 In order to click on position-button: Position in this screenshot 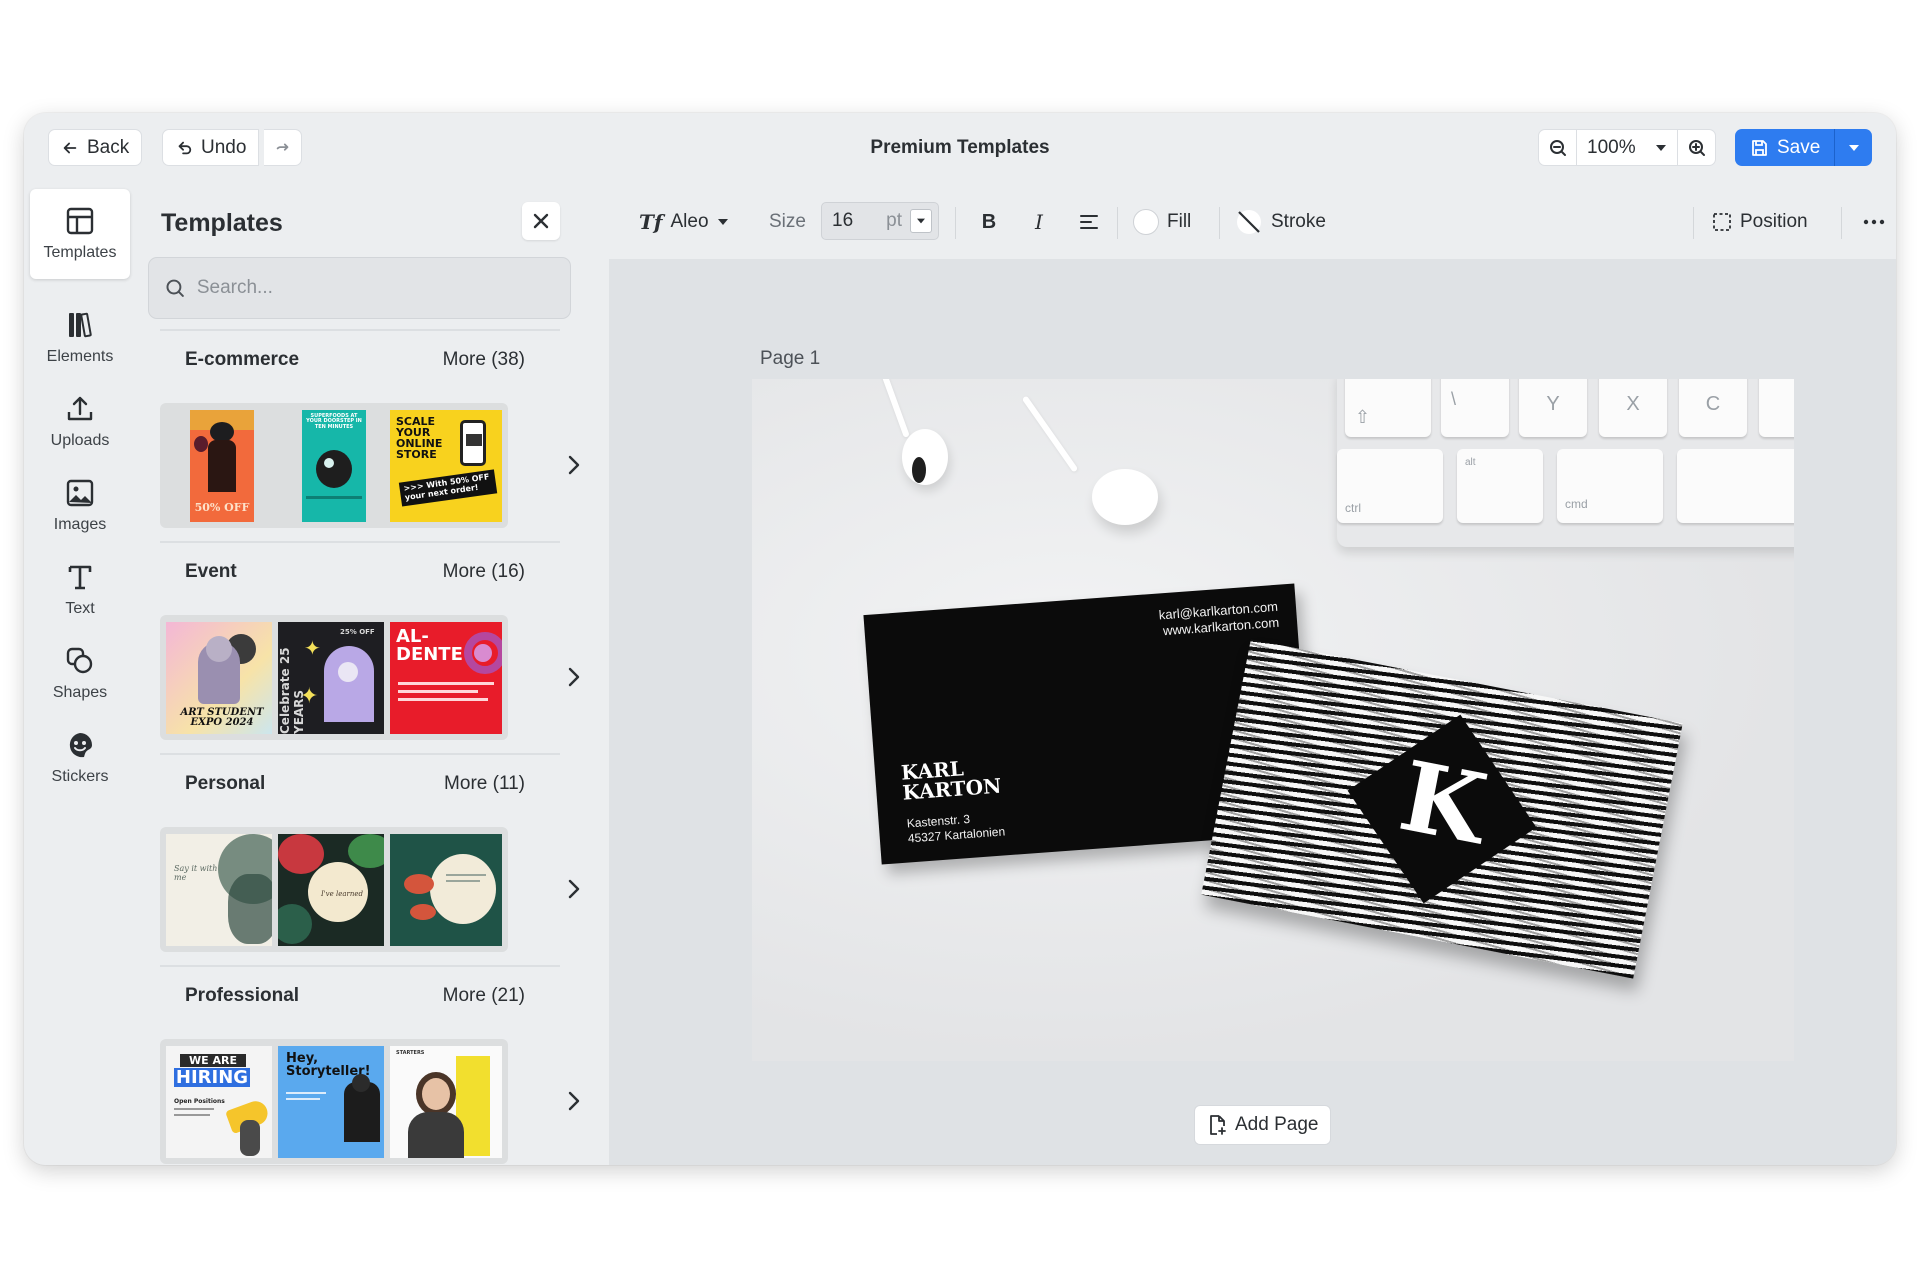, I will do `click(1760, 222)`.